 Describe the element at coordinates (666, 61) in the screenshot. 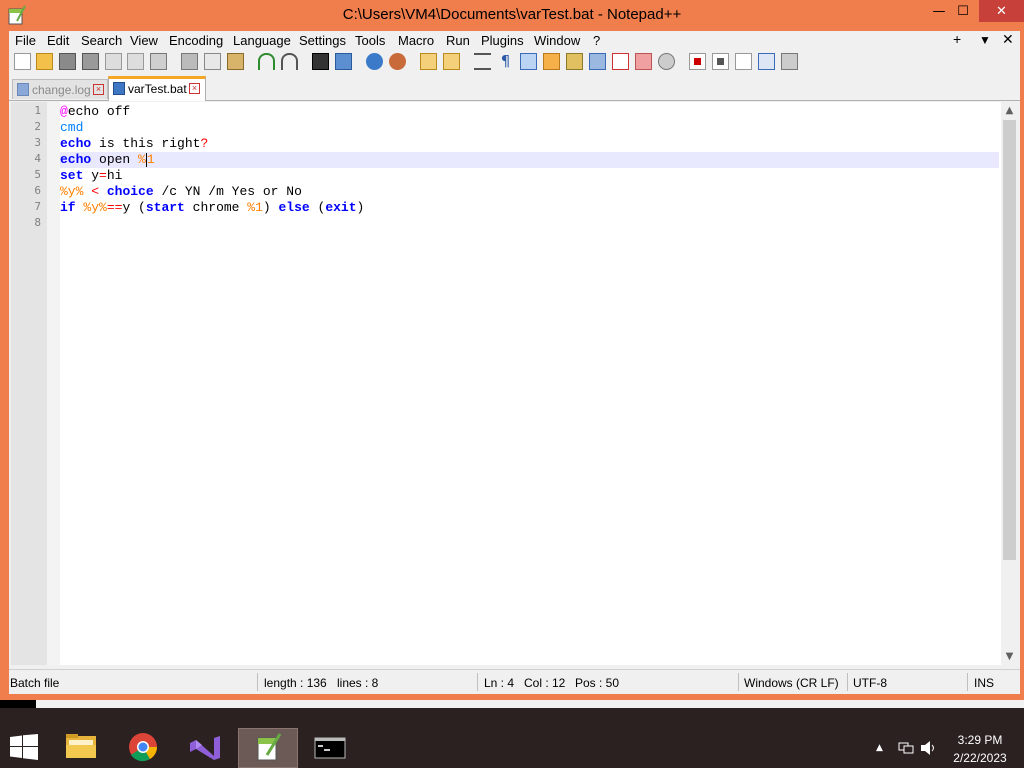

I see `monitoring-eye-icon` at that location.